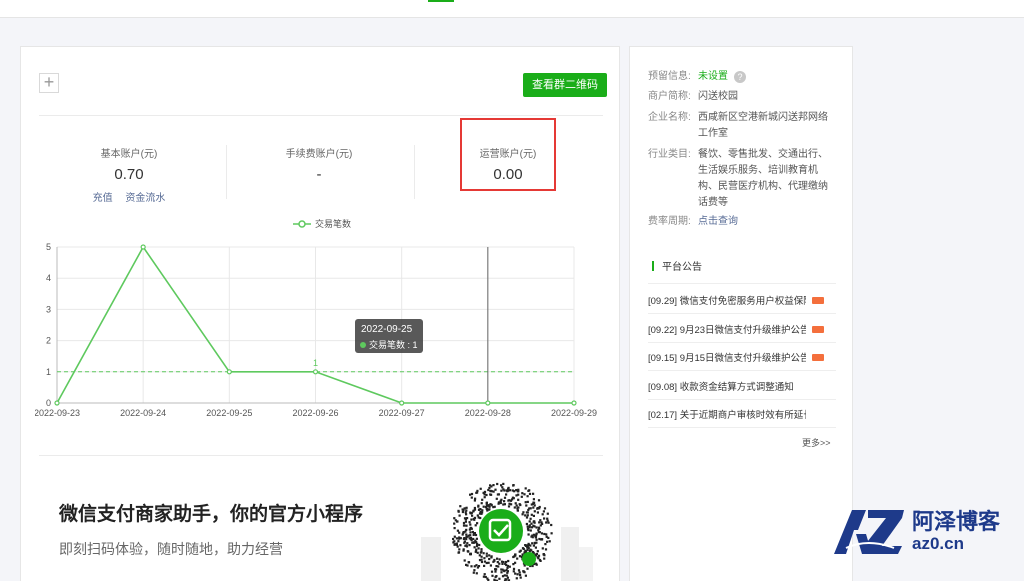 The image size is (1024, 581). What do you see at coordinates (129, 174) in the screenshot?
I see `basic-account: 基本账户(元) 0.70 充值 资金流水` at bounding box center [129, 174].